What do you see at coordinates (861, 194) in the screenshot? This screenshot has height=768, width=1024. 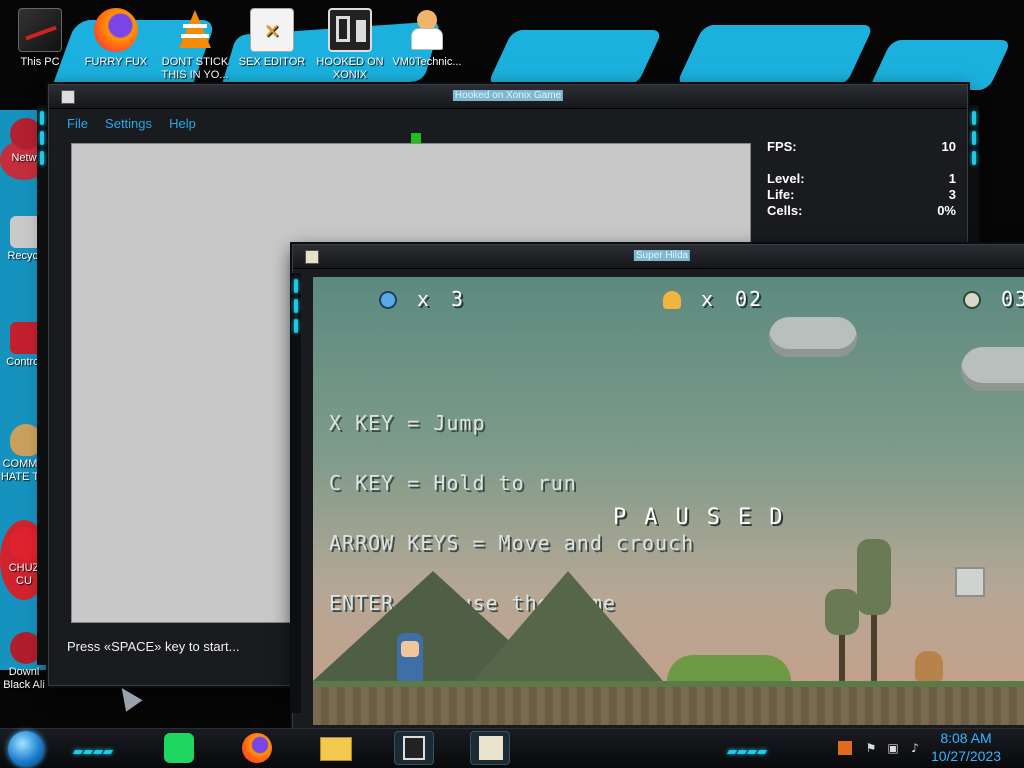 I see `stat-life: Life: 3` at bounding box center [861, 194].